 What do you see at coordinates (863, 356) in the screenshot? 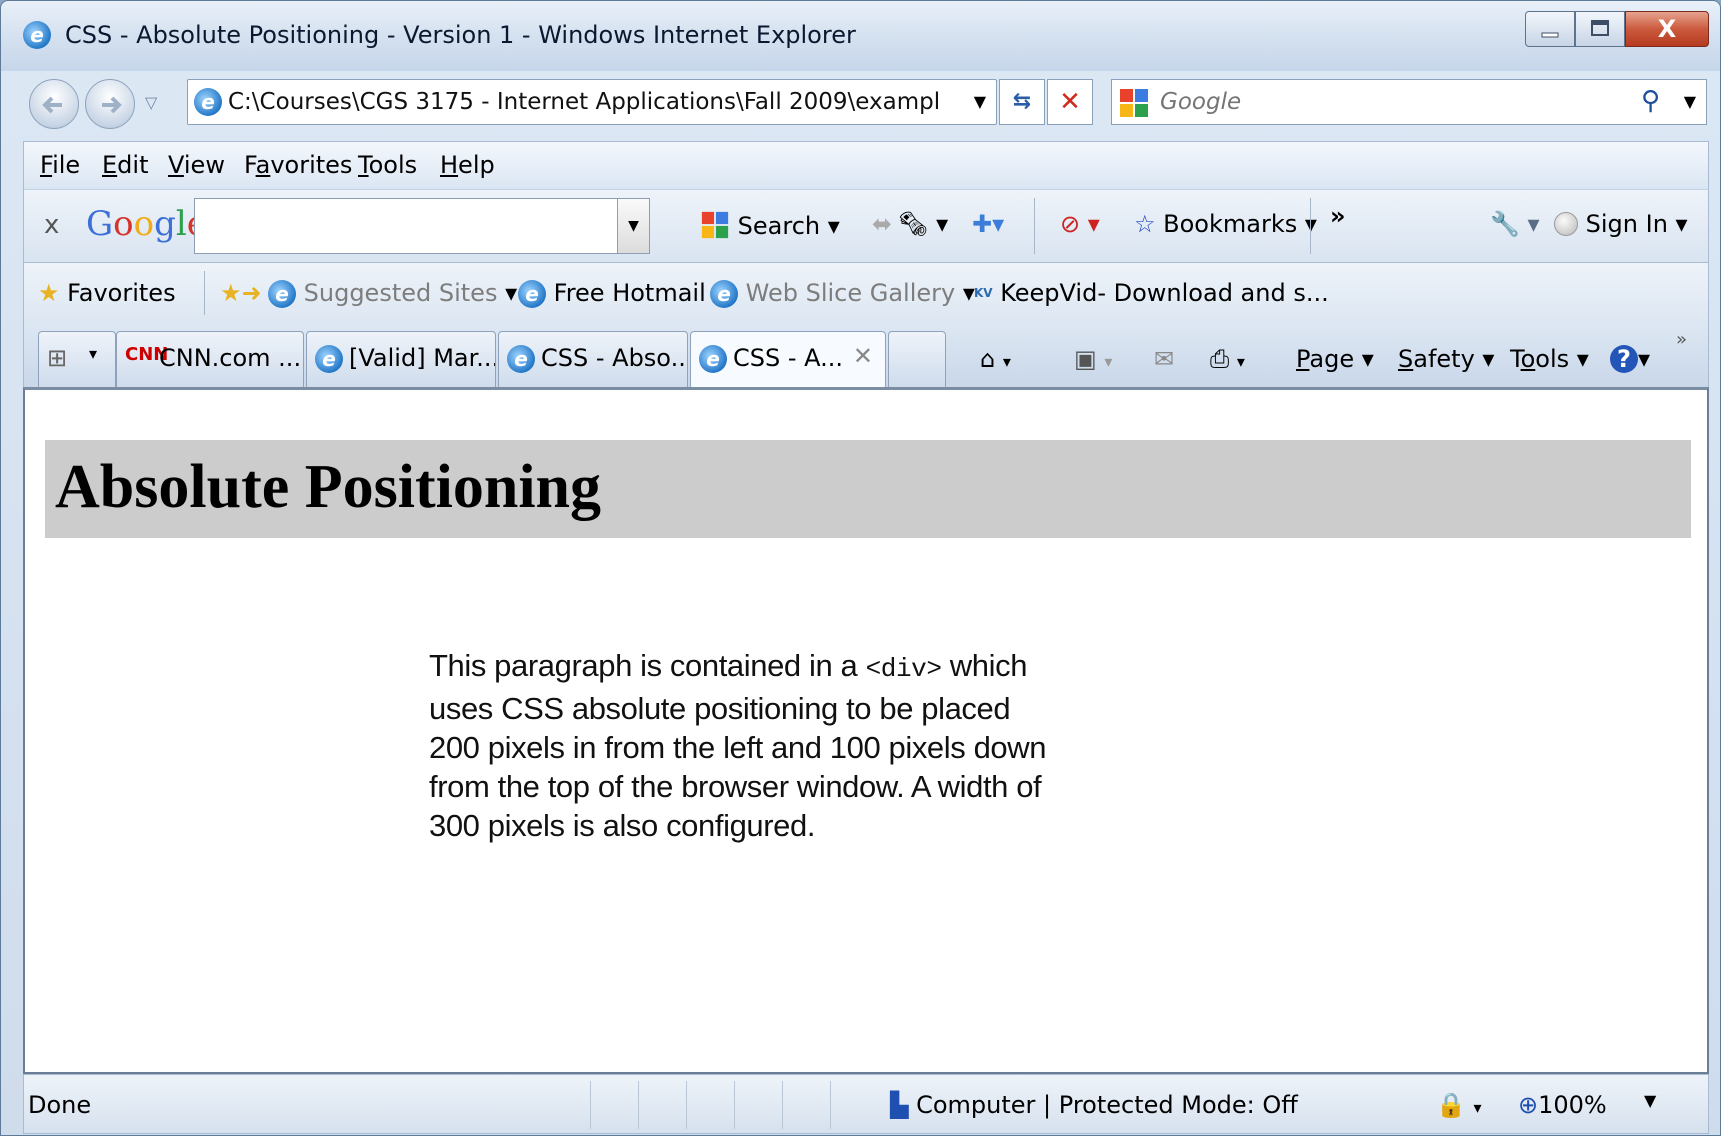
I see `close-tab-icon: ✕` at bounding box center [863, 356].